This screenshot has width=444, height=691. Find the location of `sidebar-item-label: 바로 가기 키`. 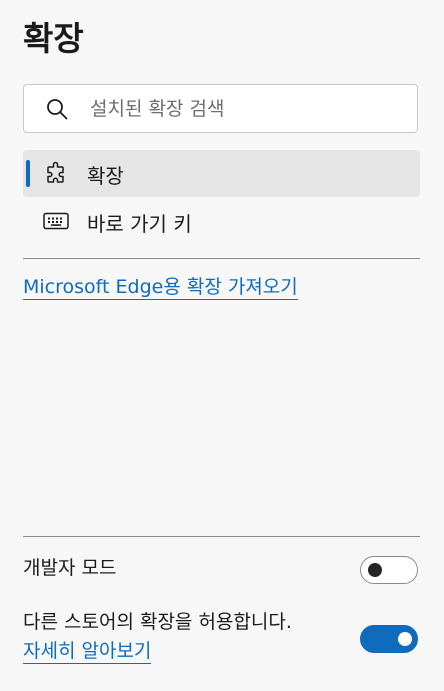

sidebar-item-label: 바로 가기 키 is located at coordinates (139, 224).